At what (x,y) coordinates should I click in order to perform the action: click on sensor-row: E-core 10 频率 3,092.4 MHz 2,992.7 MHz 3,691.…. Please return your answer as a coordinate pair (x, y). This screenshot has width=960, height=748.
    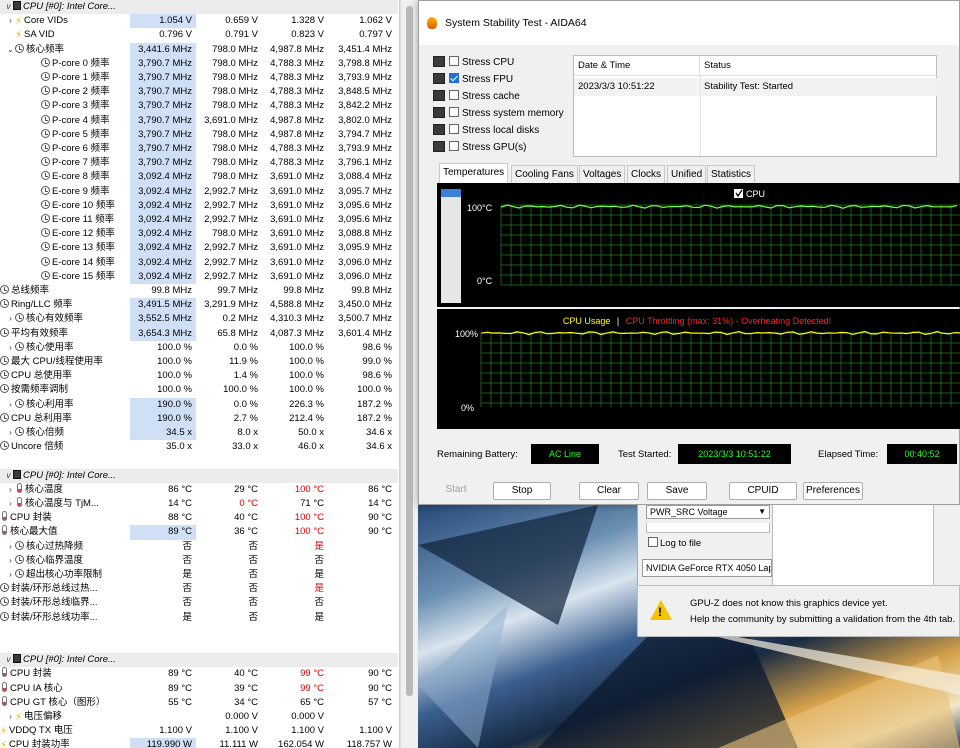
    Looking at the image, I should click on (199, 205).